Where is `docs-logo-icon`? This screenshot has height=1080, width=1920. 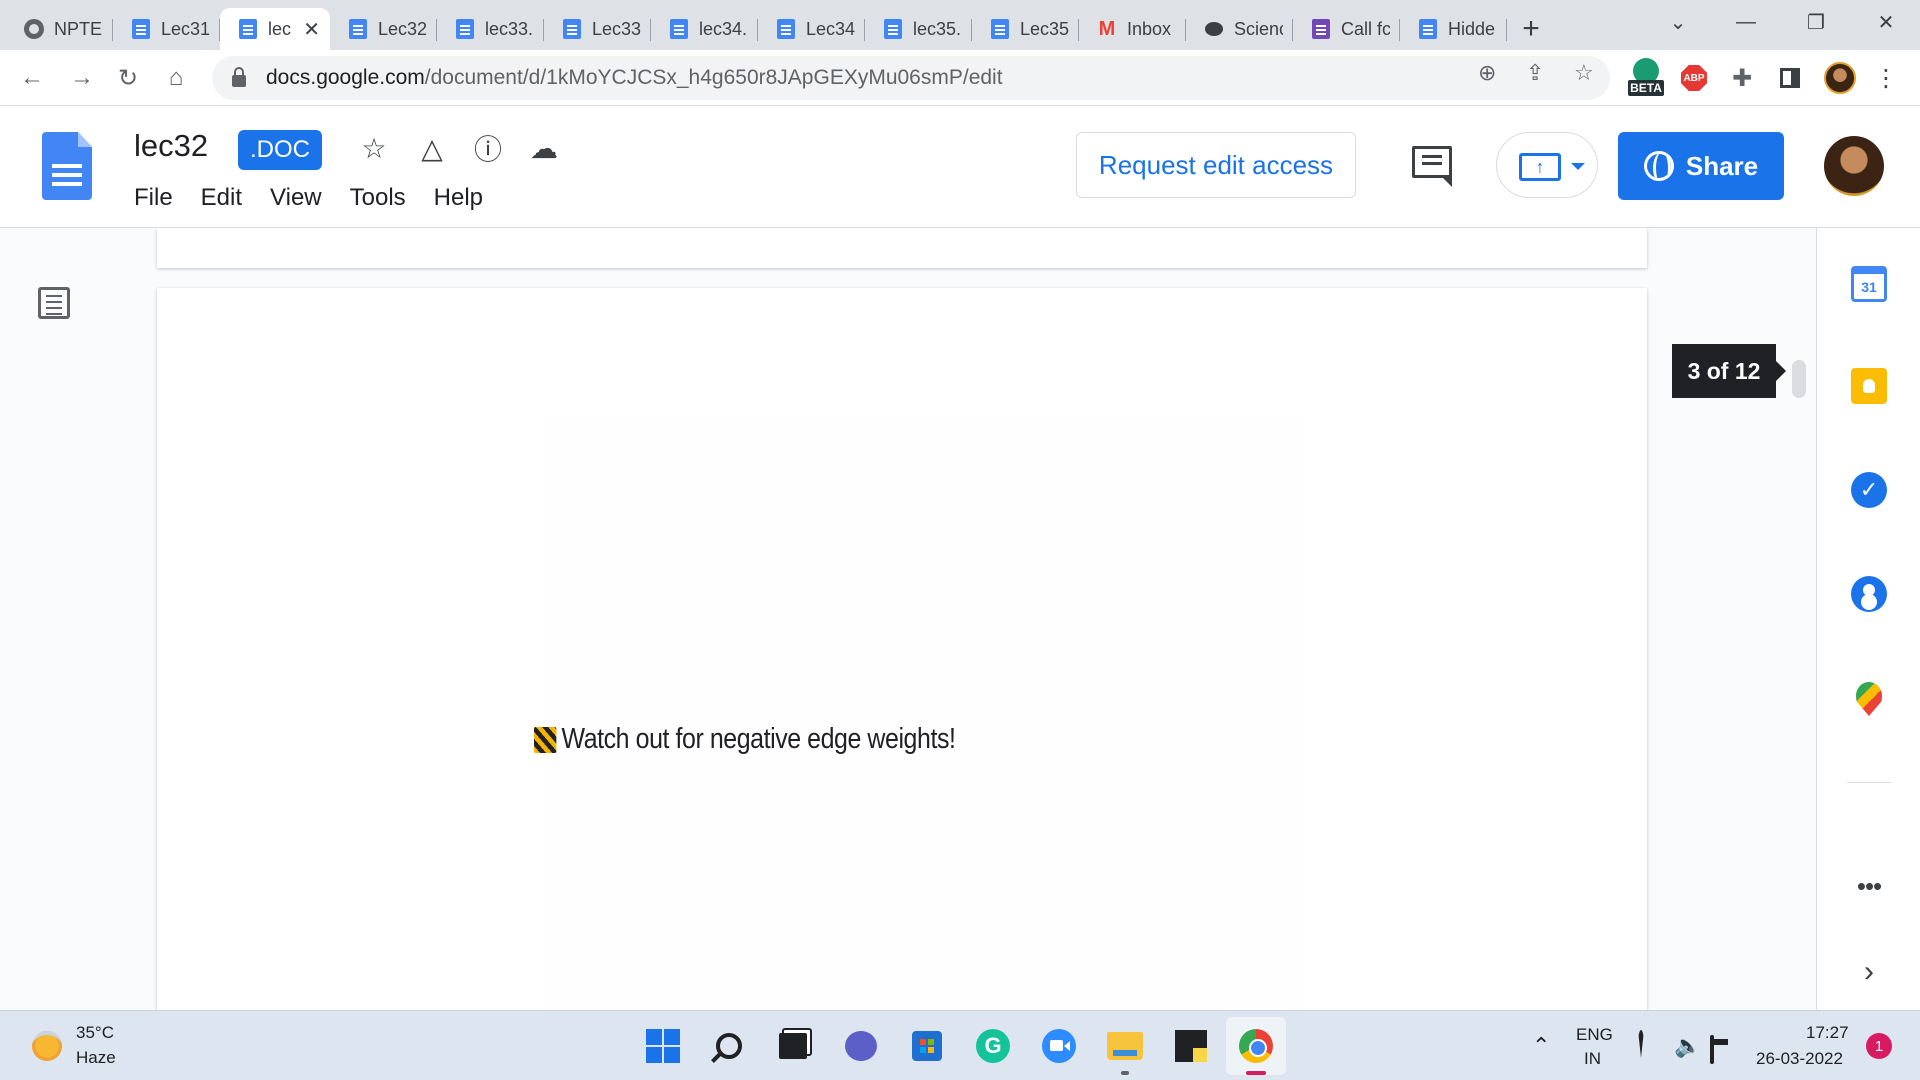 docs-logo-icon is located at coordinates (67, 166).